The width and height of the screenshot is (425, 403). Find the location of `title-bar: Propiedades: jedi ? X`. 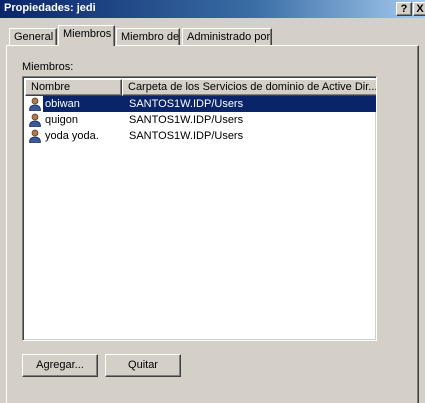

title-bar: Propiedades: jedi ? X is located at coordinates (212, 9).